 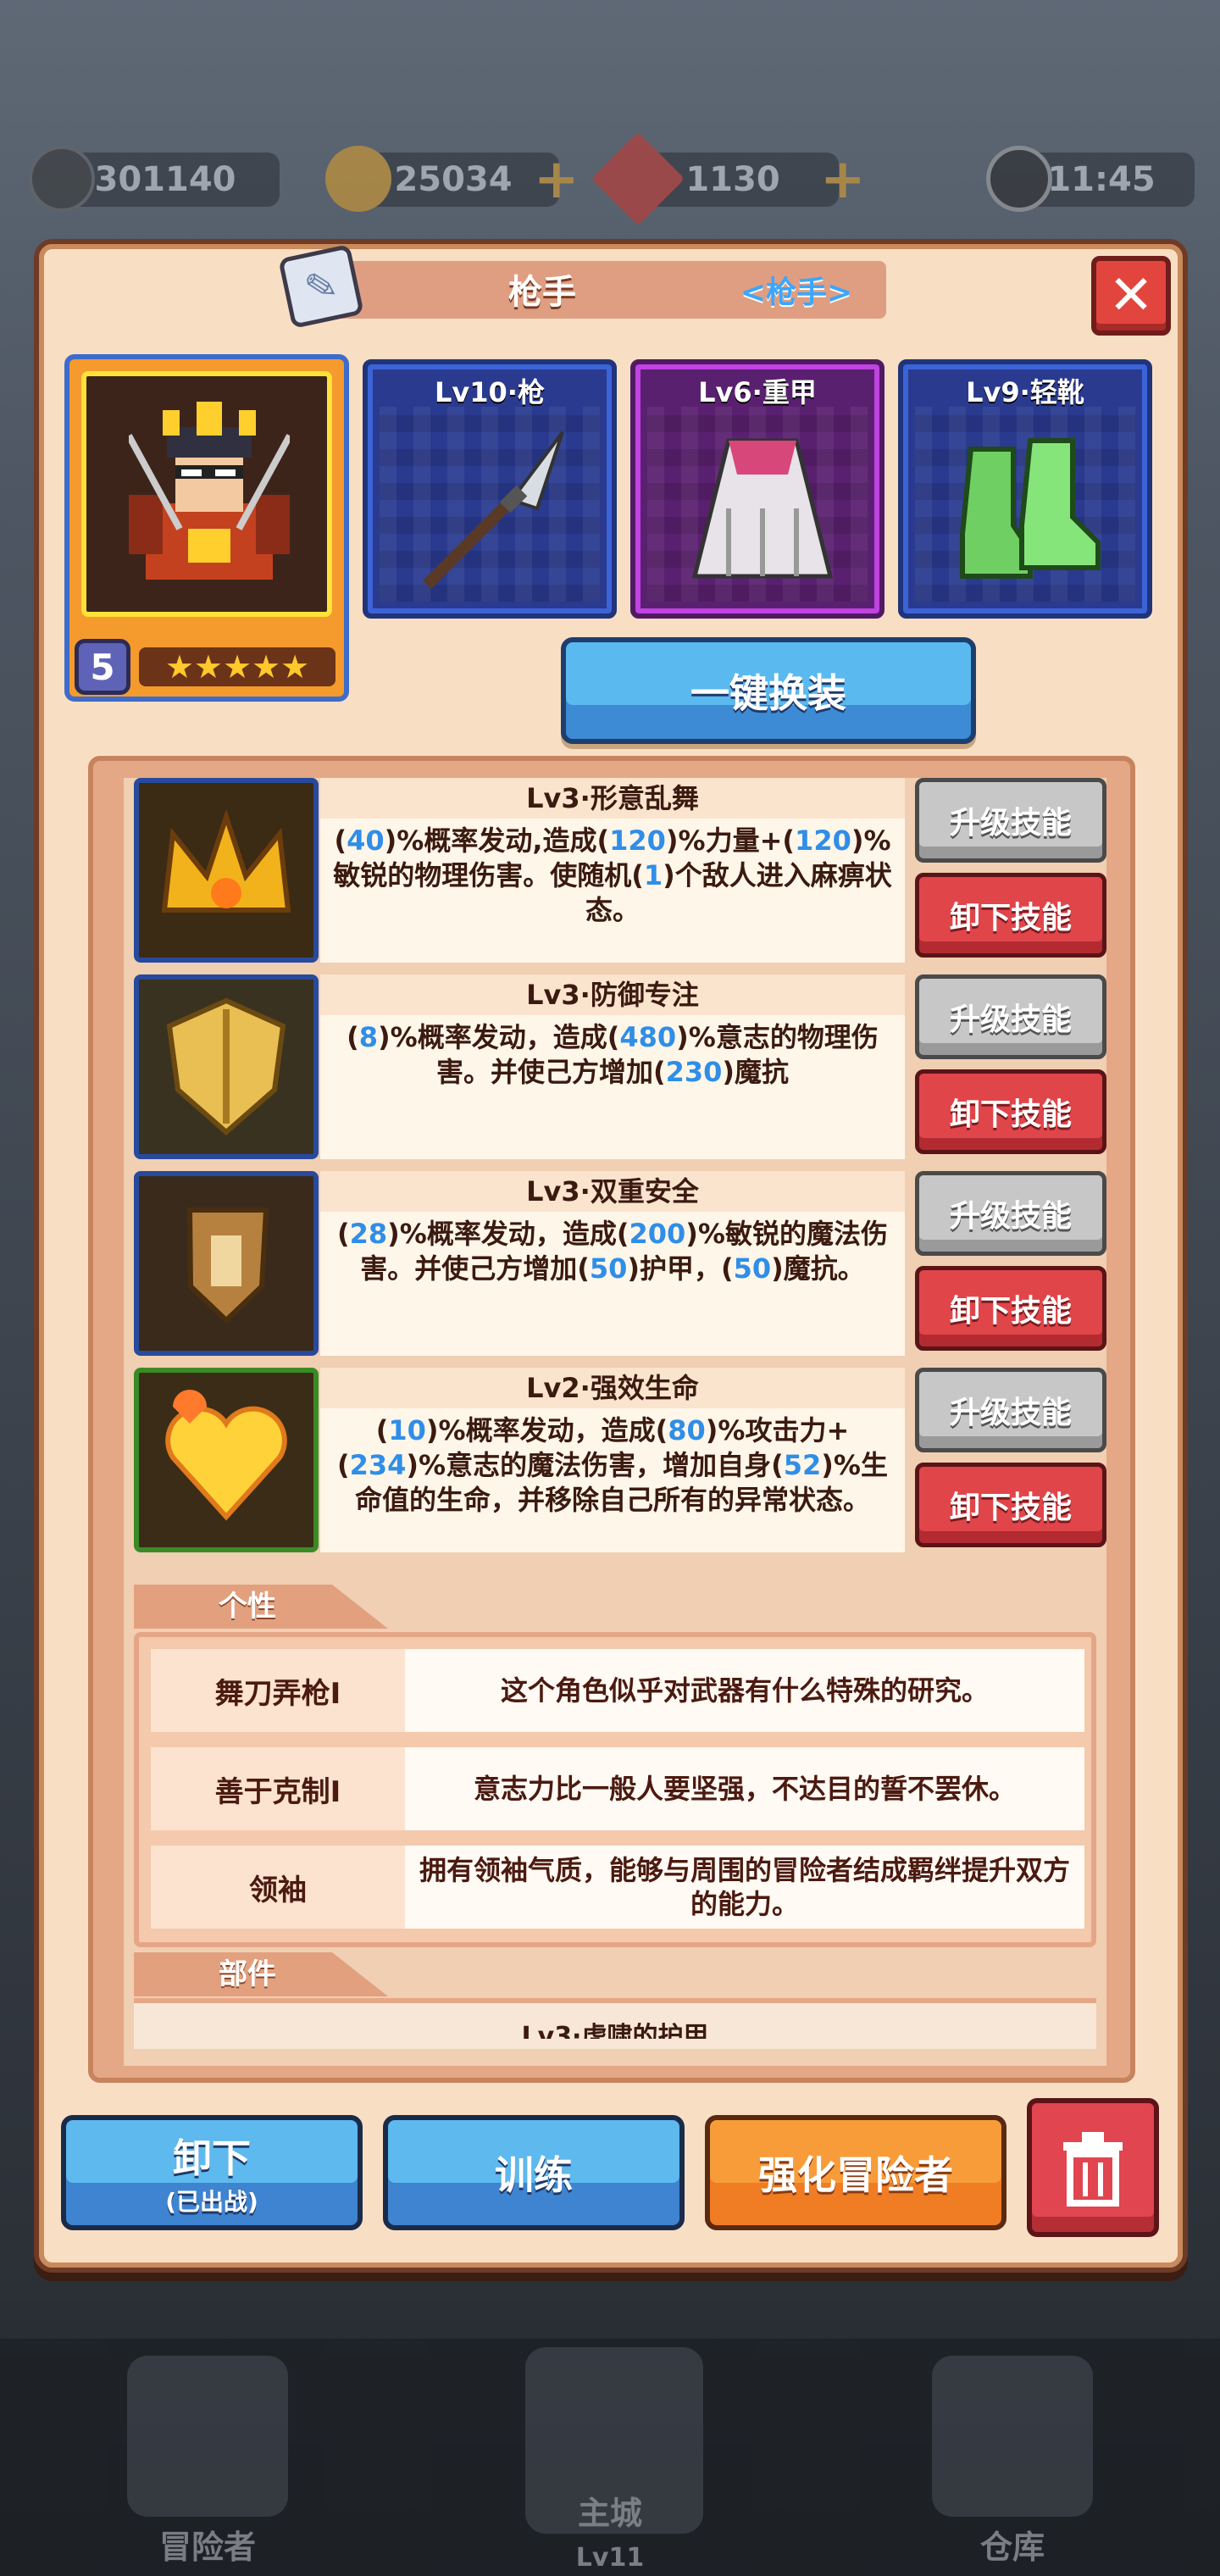 What do you see at coordinates (608, 1268) in the screenshot?
I see `skill-value: 50` at bounding box center [608, 1268].